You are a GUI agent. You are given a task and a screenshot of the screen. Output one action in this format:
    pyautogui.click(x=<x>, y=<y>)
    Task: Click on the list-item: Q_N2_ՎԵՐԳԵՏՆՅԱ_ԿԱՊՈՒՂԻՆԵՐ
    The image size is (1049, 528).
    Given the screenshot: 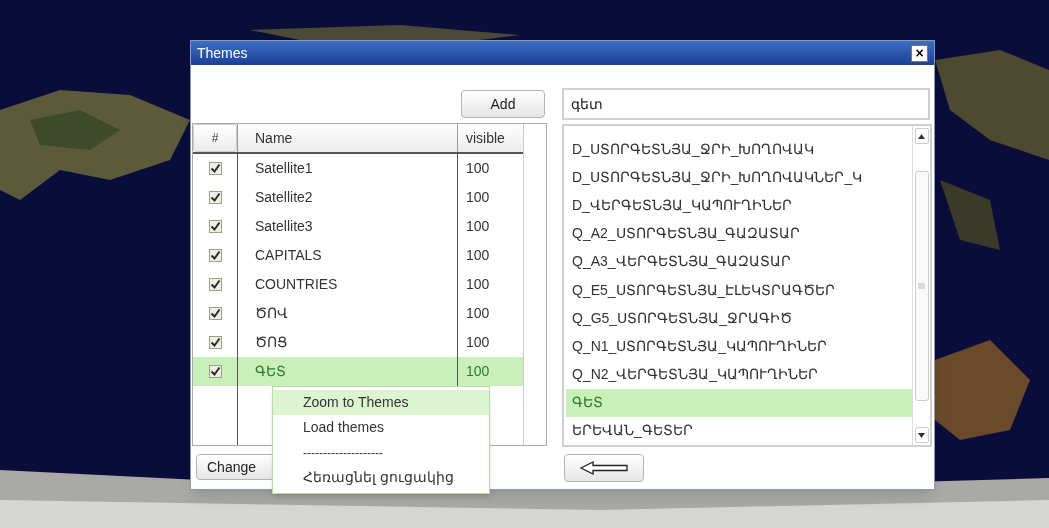 What is the action you would take?
    pyautogui.click(x=739, y=374)
    